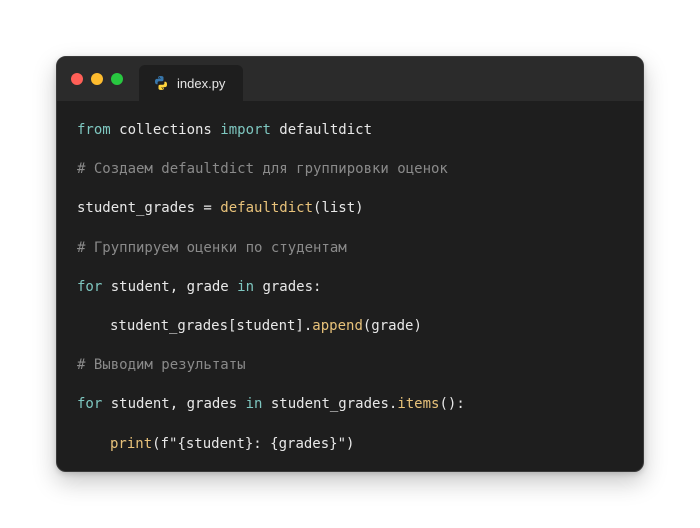 The width and height of the screenshot is (700, 528). I want to click on code-line-7: # Выводим результаты, so click(360, 365).